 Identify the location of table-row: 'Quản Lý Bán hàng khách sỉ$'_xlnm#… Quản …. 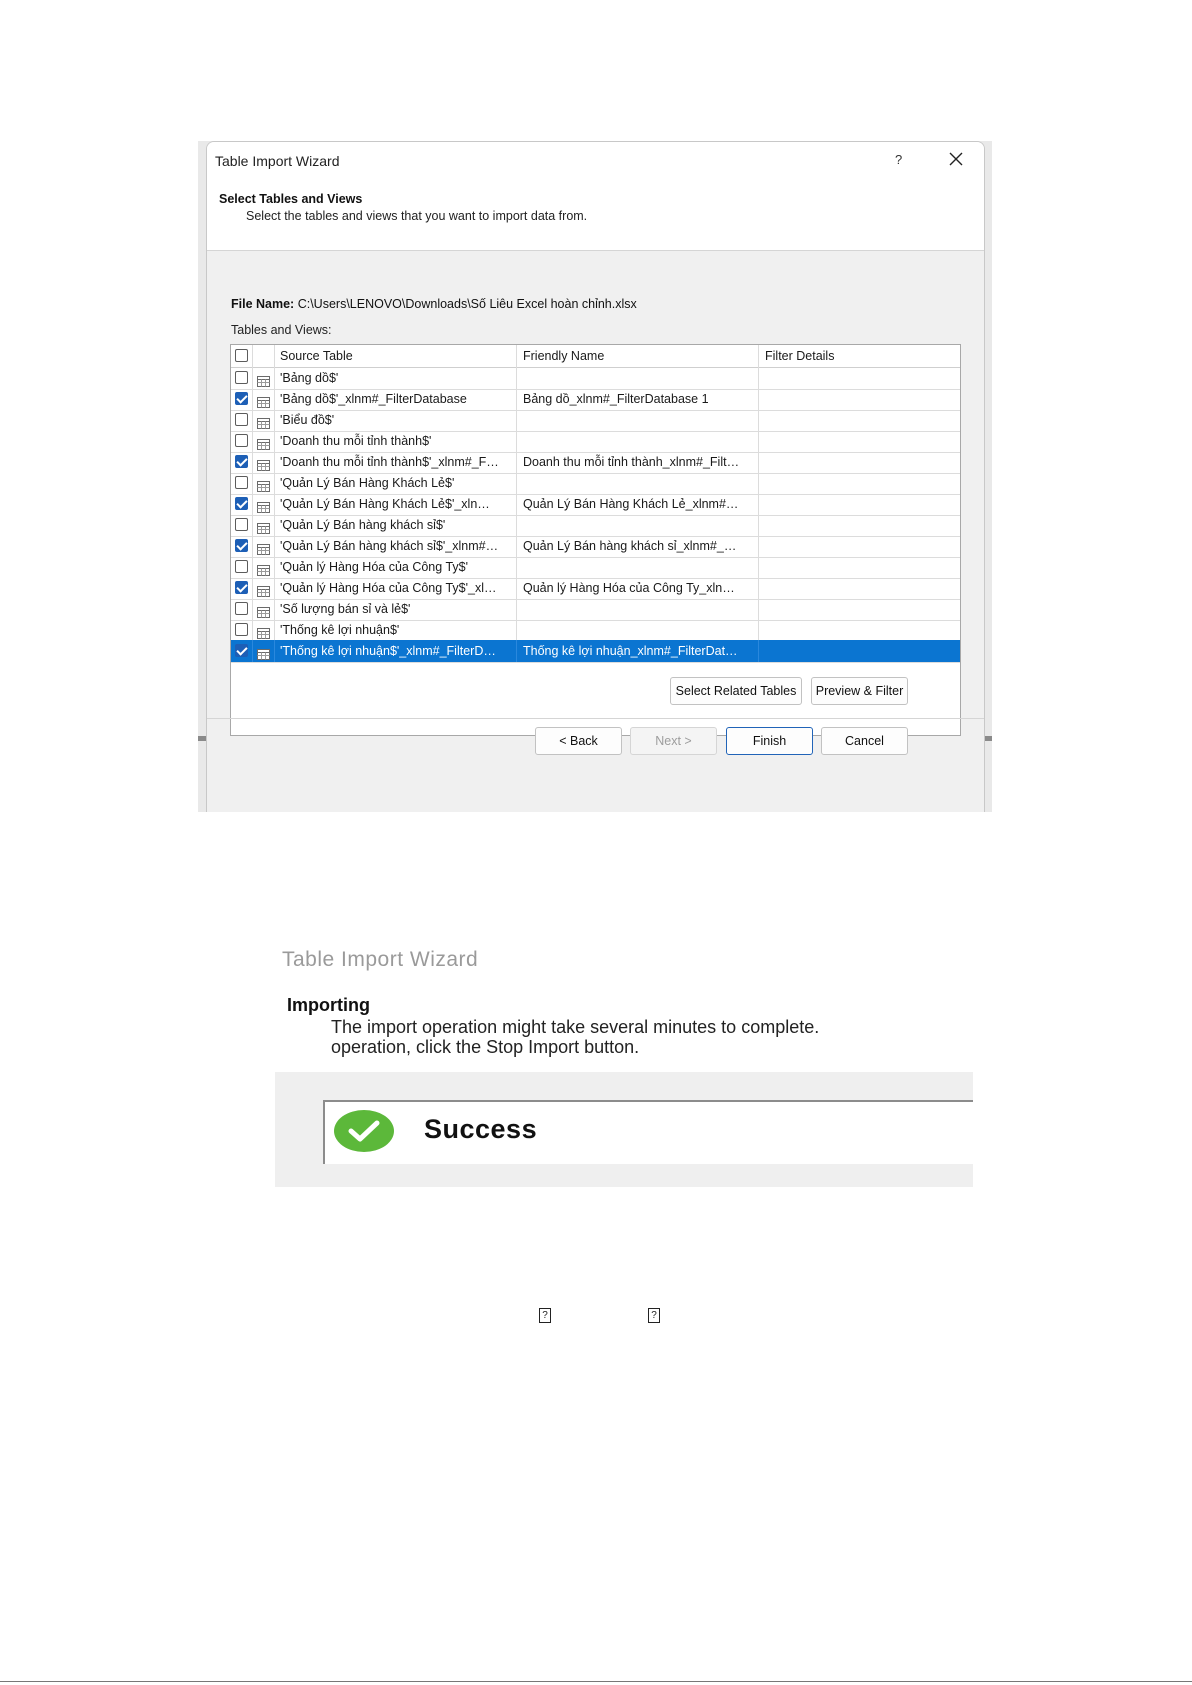
(595, 546).